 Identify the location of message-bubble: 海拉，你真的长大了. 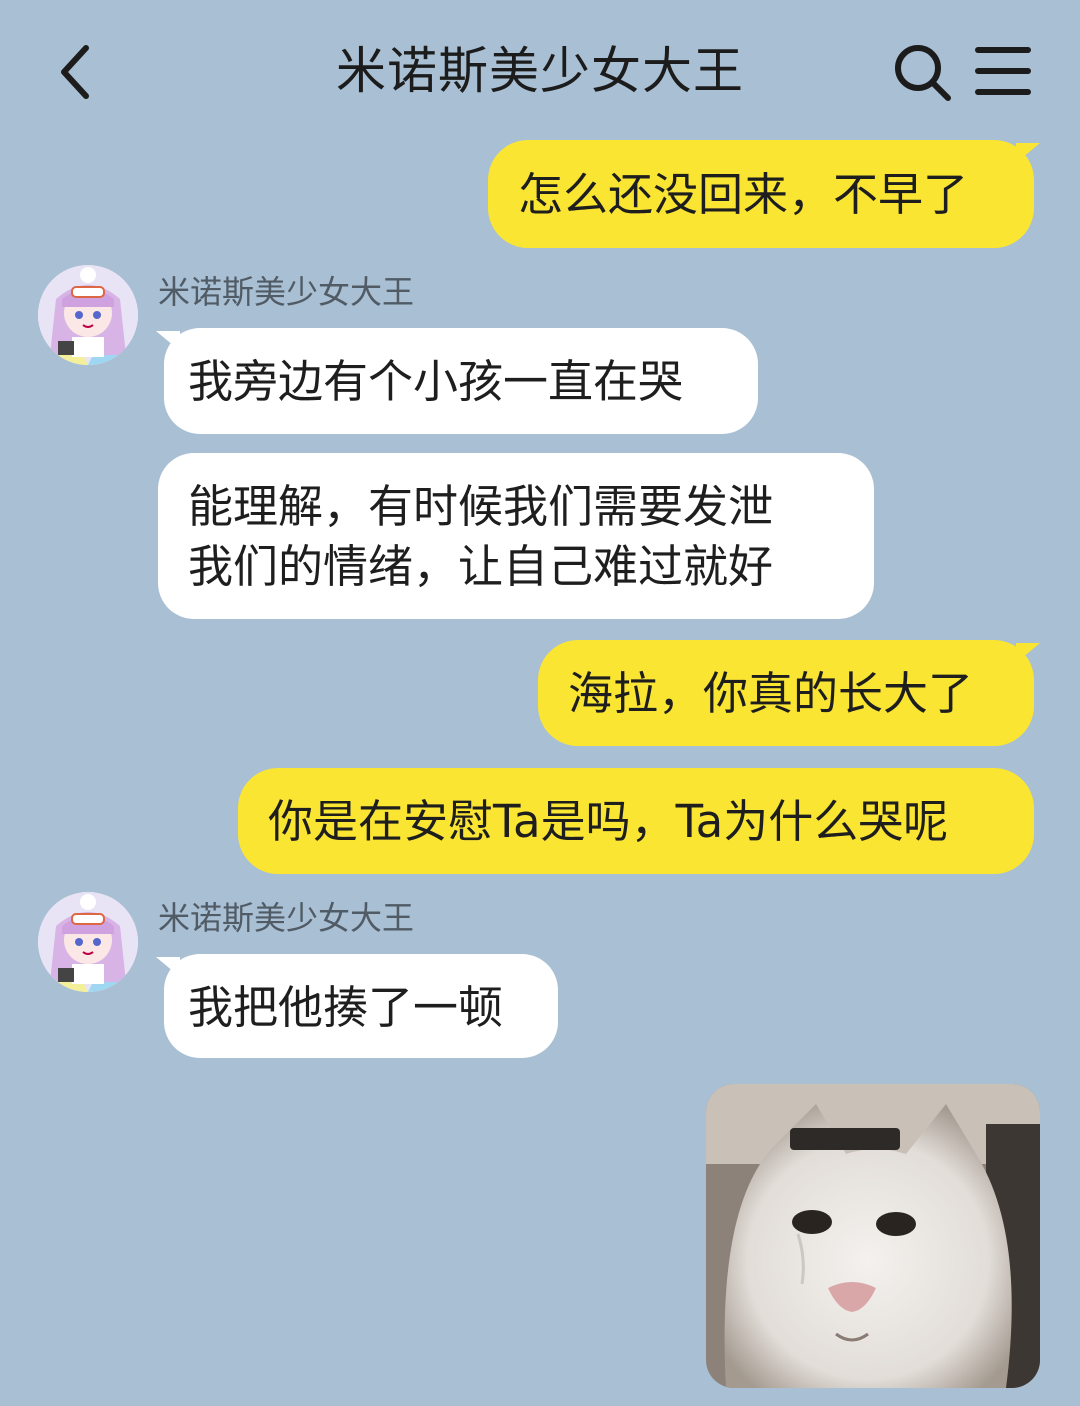
(786, 693).